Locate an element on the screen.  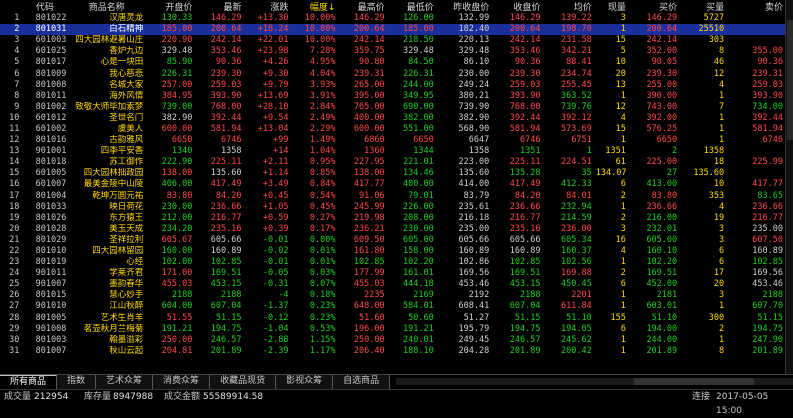
cell-high: 417.77 is located at coordinates (369, 184).